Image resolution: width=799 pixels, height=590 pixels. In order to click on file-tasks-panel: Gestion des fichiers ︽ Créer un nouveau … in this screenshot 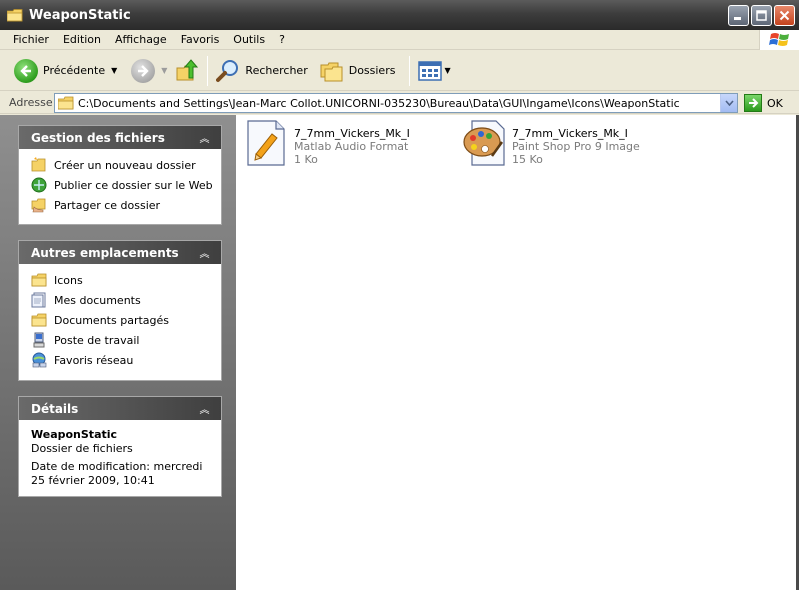, I will do `click(120, 175)`.